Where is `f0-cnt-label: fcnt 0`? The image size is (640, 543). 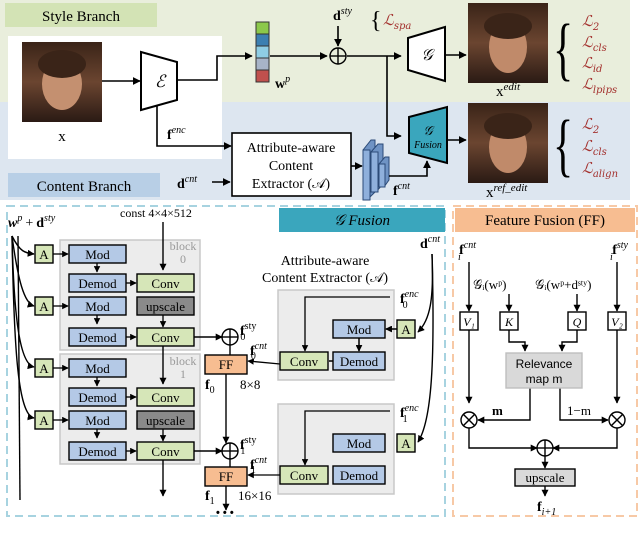 f0-cnt-label: fcnt 0 is located at coordinates (258, 351).